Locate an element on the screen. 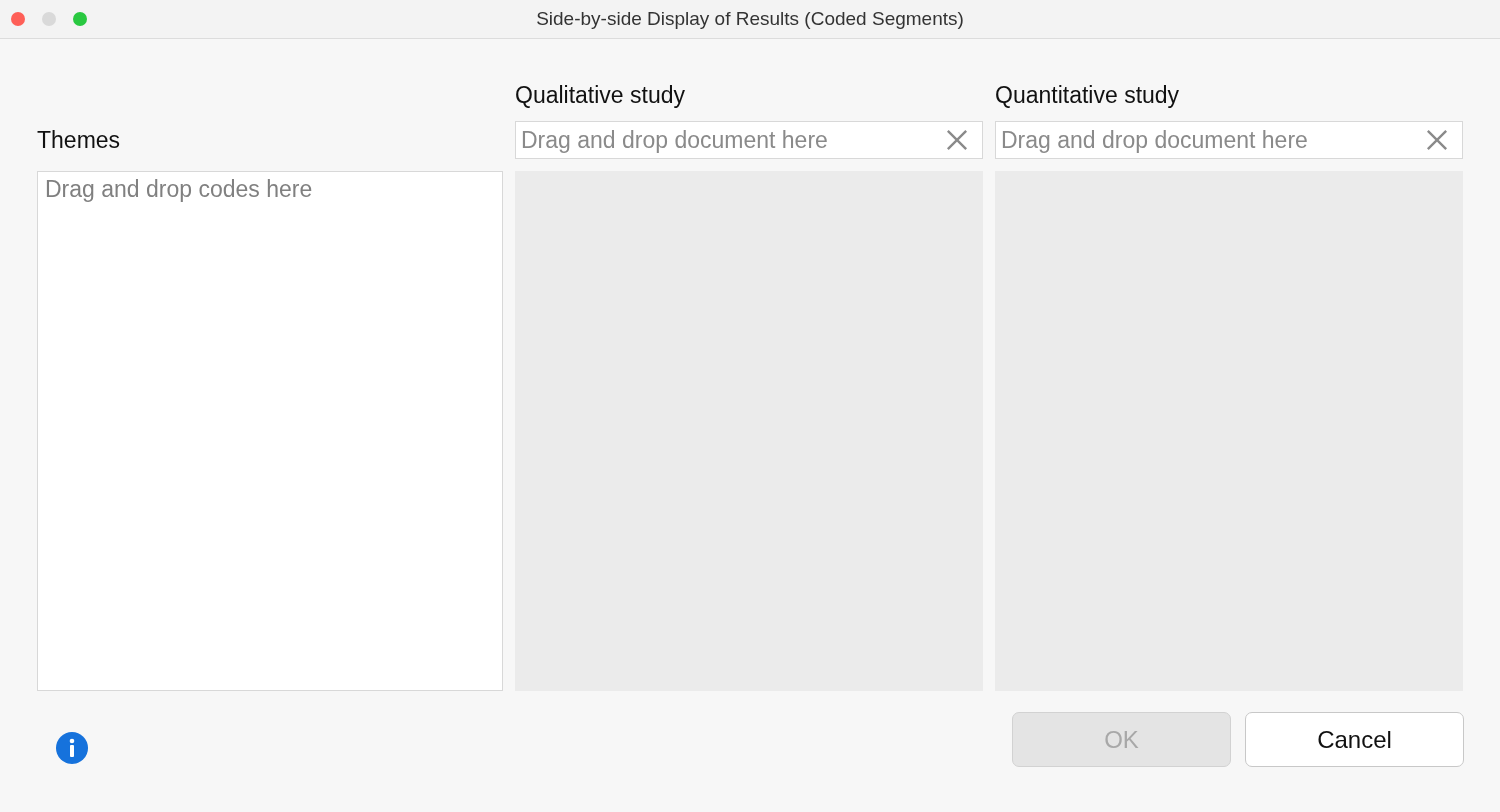 This screenshot has height=812, width=1500. info-icon is located at coordinates (72, 747).